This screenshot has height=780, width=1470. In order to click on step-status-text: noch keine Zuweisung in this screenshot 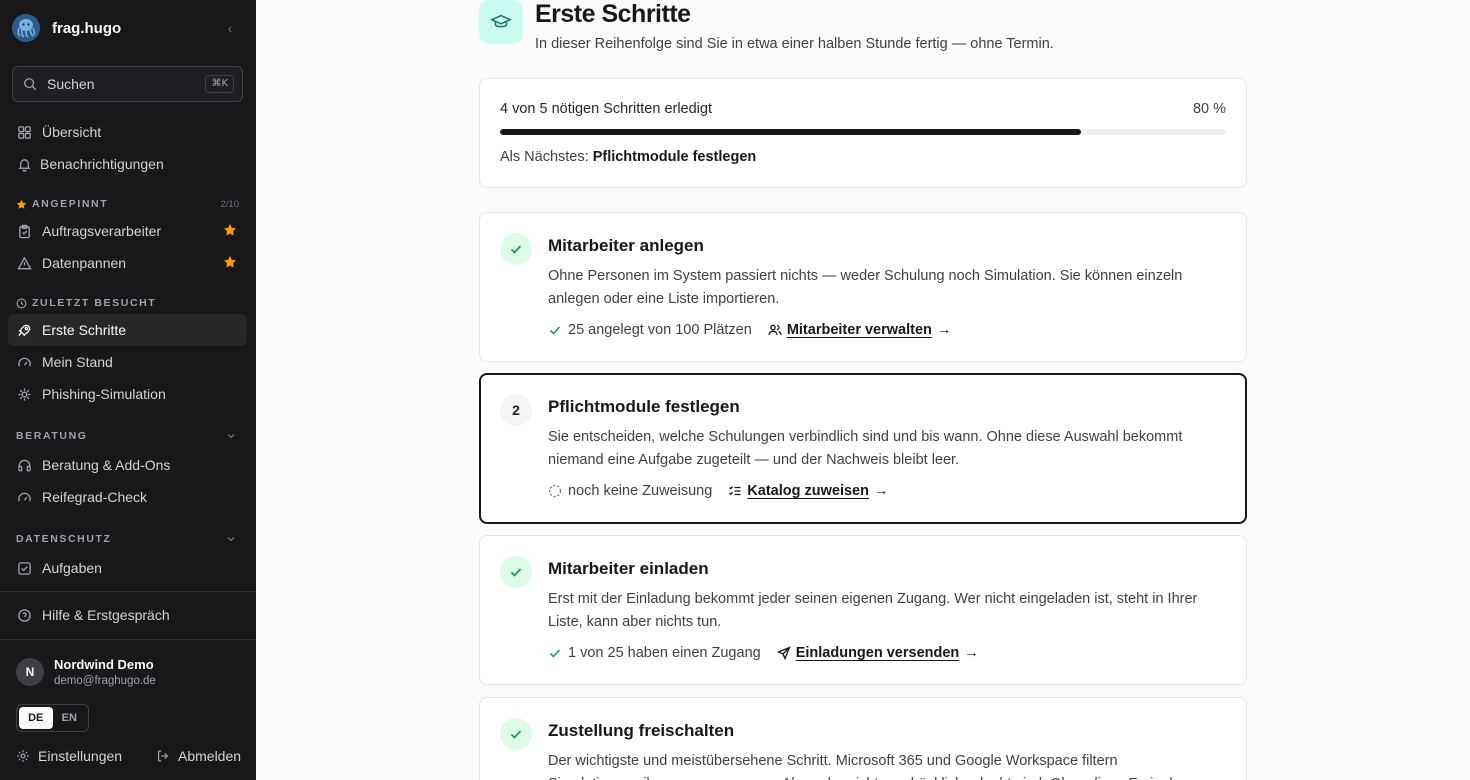, I will do `click(640, 491)`.